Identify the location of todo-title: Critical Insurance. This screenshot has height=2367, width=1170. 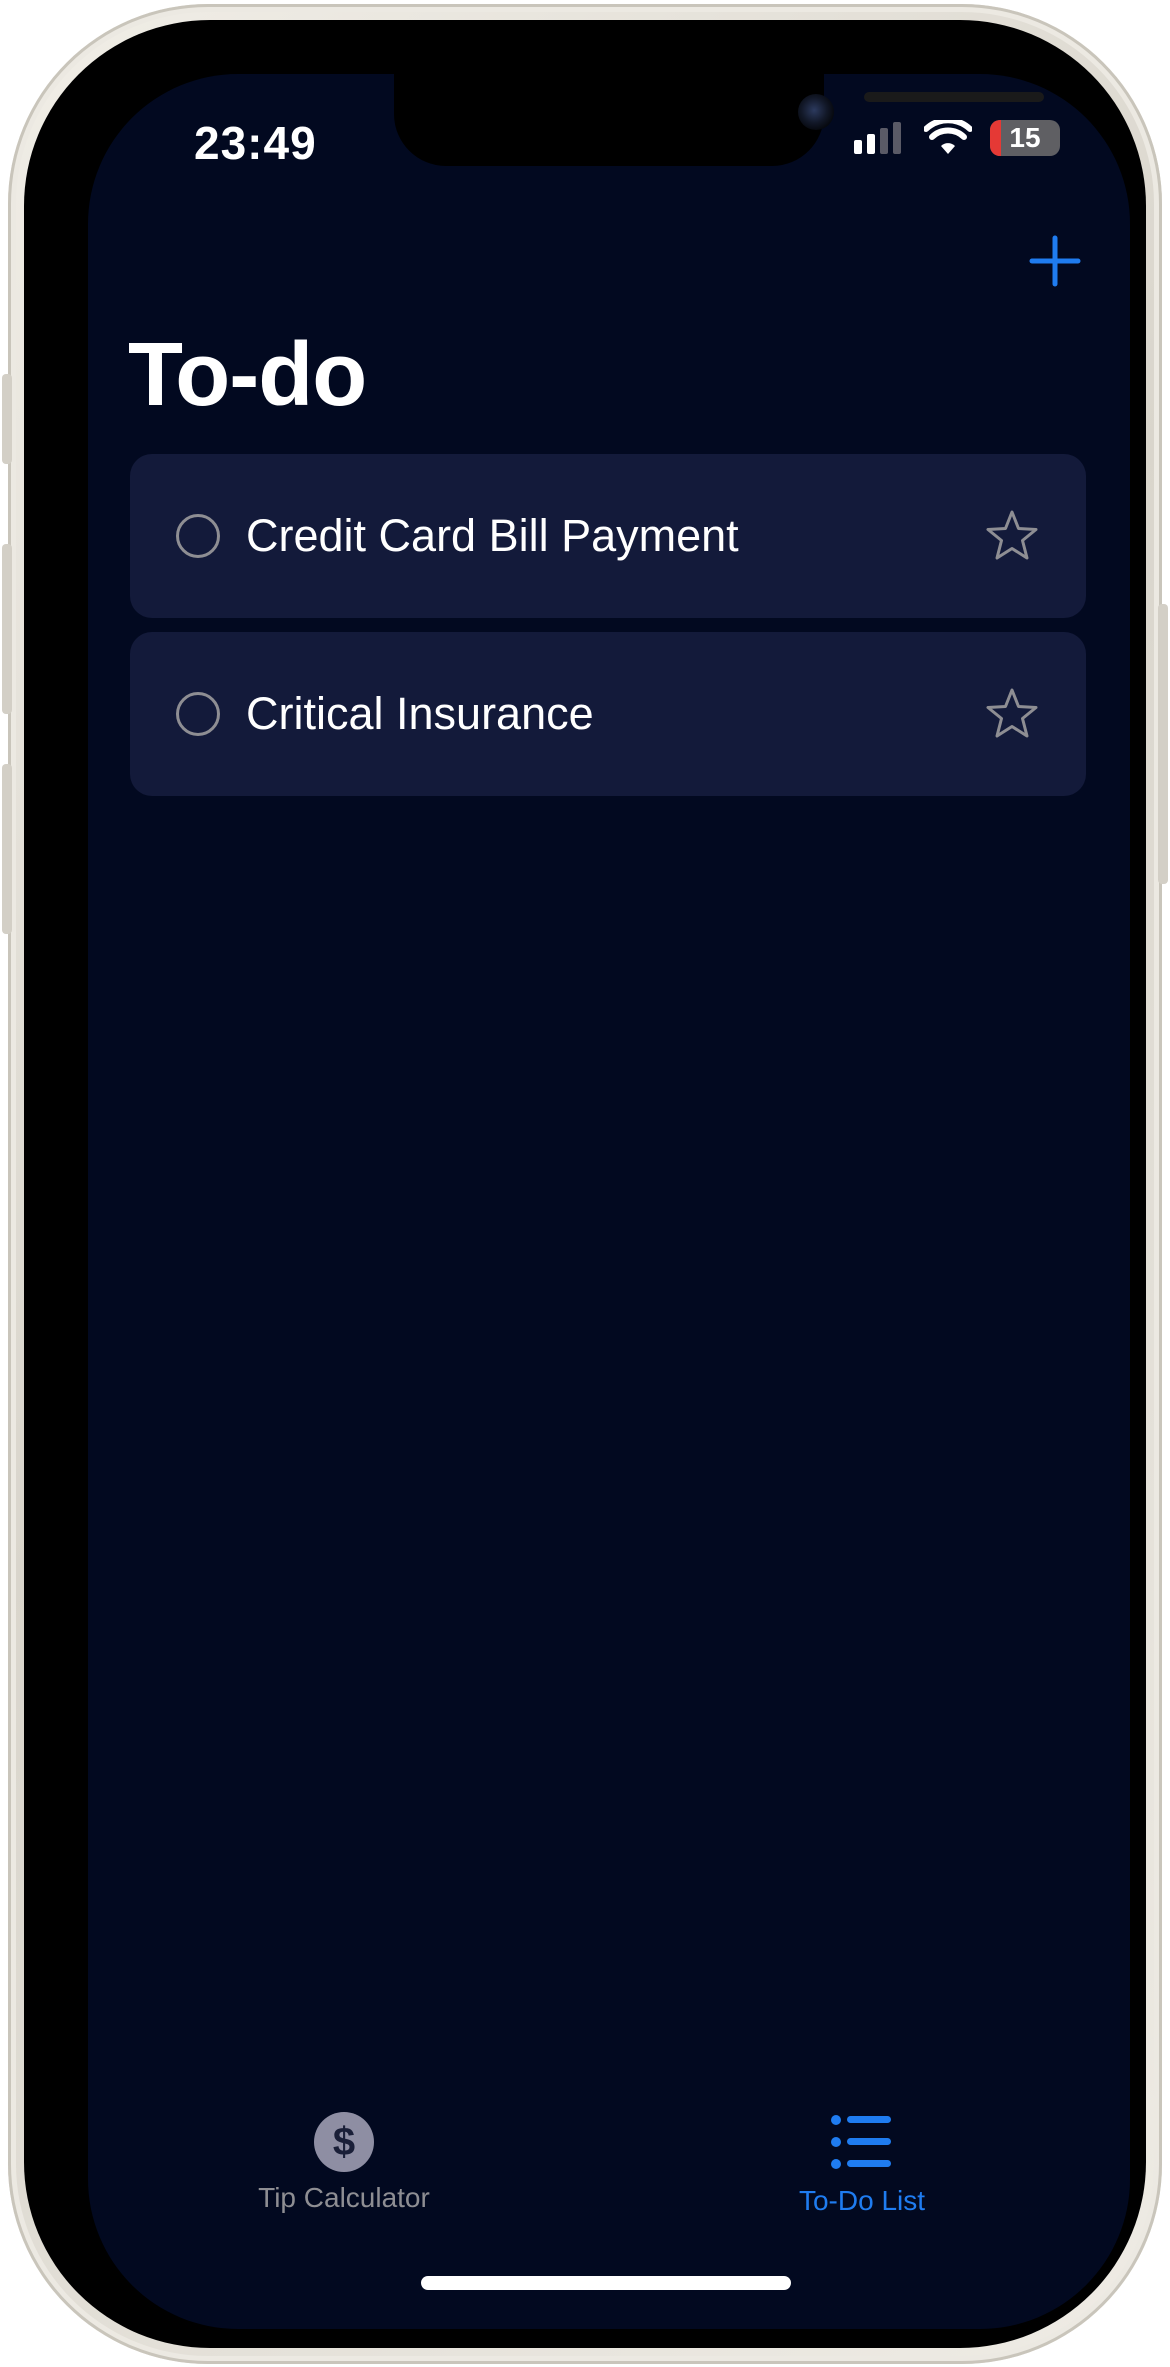
(420, 713).